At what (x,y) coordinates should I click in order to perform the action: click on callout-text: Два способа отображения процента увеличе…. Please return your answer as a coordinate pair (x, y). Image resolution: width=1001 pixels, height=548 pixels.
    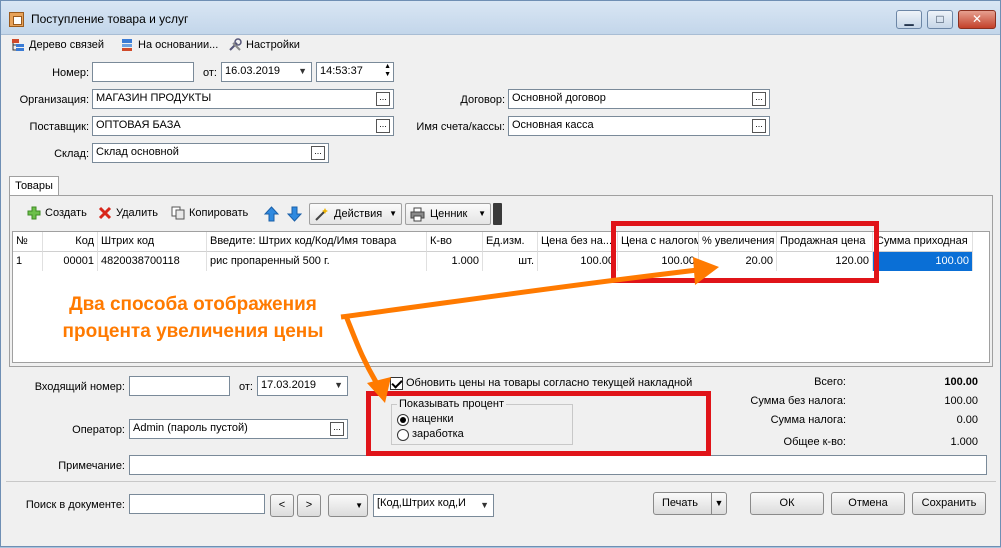
    Looking at the image, I should click on (193, 318).